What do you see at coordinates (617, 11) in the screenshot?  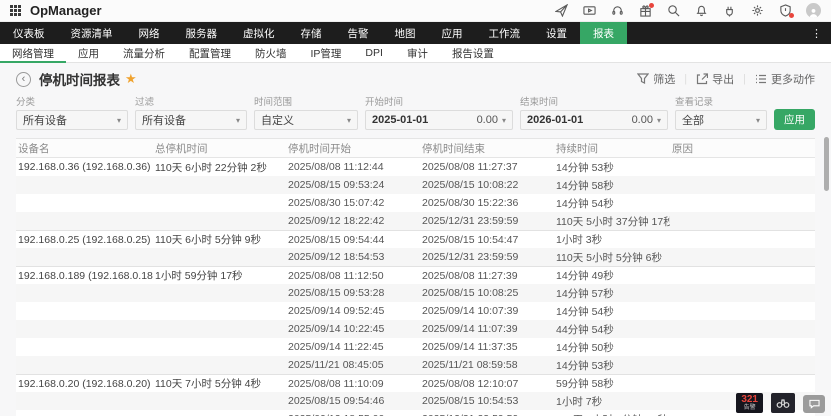 I see `headset-icon` at bounding box center [617, 11].